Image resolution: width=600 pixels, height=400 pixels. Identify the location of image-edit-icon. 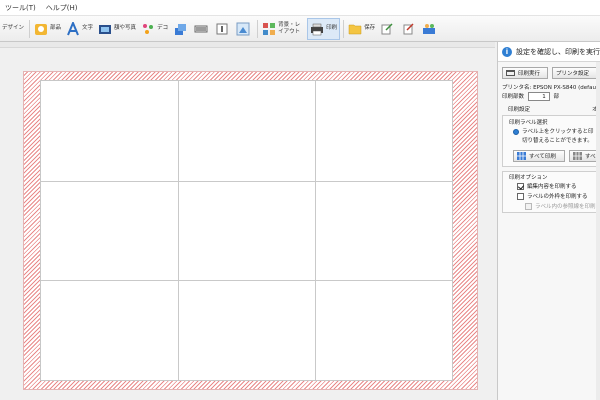
(243, 28).